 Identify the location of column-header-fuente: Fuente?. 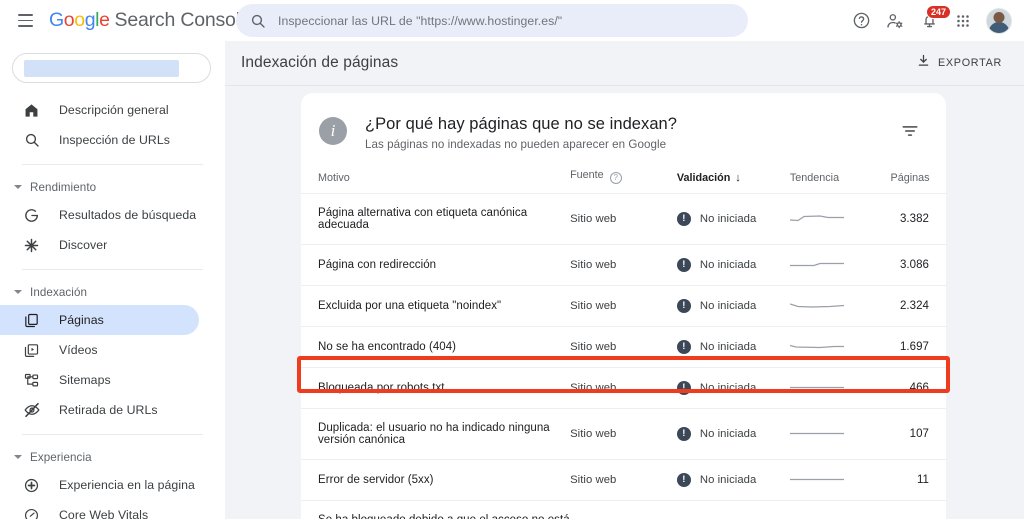
(623, 181).